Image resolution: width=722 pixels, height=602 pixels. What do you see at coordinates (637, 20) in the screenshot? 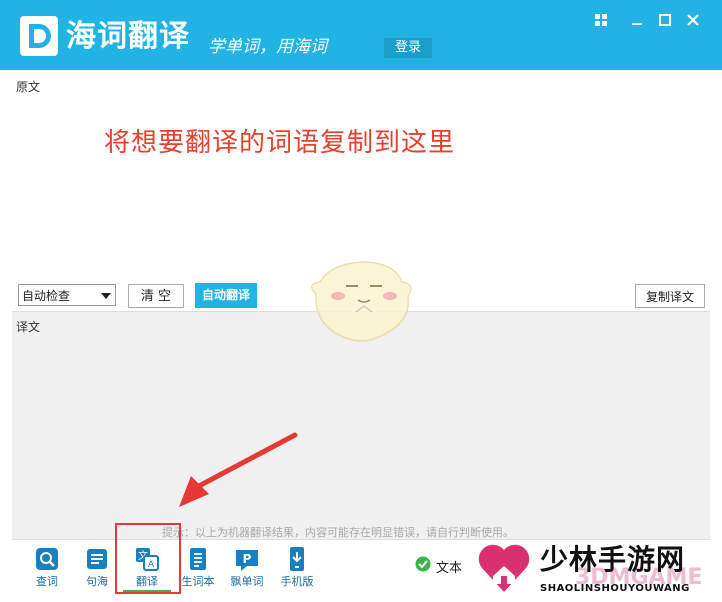
I see `minimize-icon` at bounding box center [637, 20].